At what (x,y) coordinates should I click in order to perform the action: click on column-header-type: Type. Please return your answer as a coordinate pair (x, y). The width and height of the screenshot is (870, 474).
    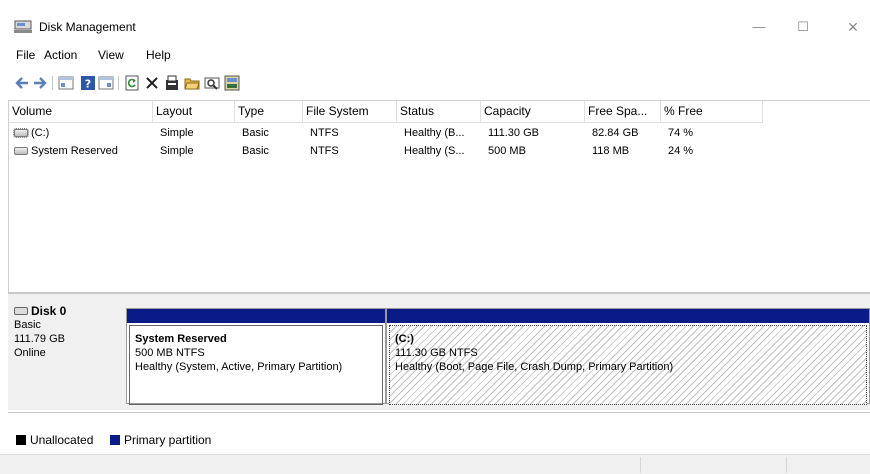
    Looking at the image, I should click on (269, 112).